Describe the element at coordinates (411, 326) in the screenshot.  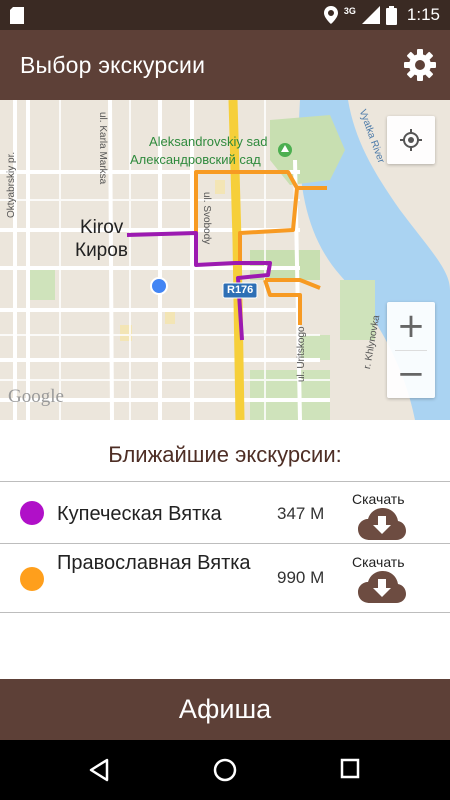
I see `zoom-in-button: +` at that location.